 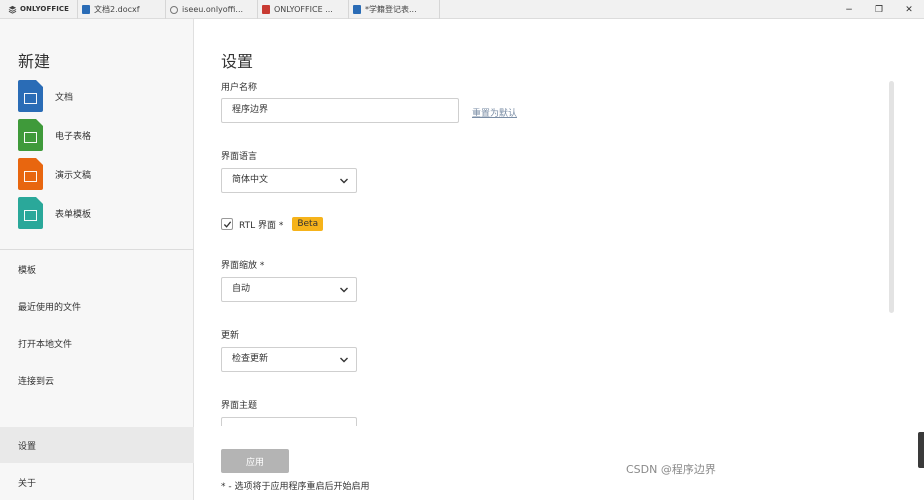 I want to click on sidebar-item-recent-files: 最近使用的文件, so click(x=97, y=306).